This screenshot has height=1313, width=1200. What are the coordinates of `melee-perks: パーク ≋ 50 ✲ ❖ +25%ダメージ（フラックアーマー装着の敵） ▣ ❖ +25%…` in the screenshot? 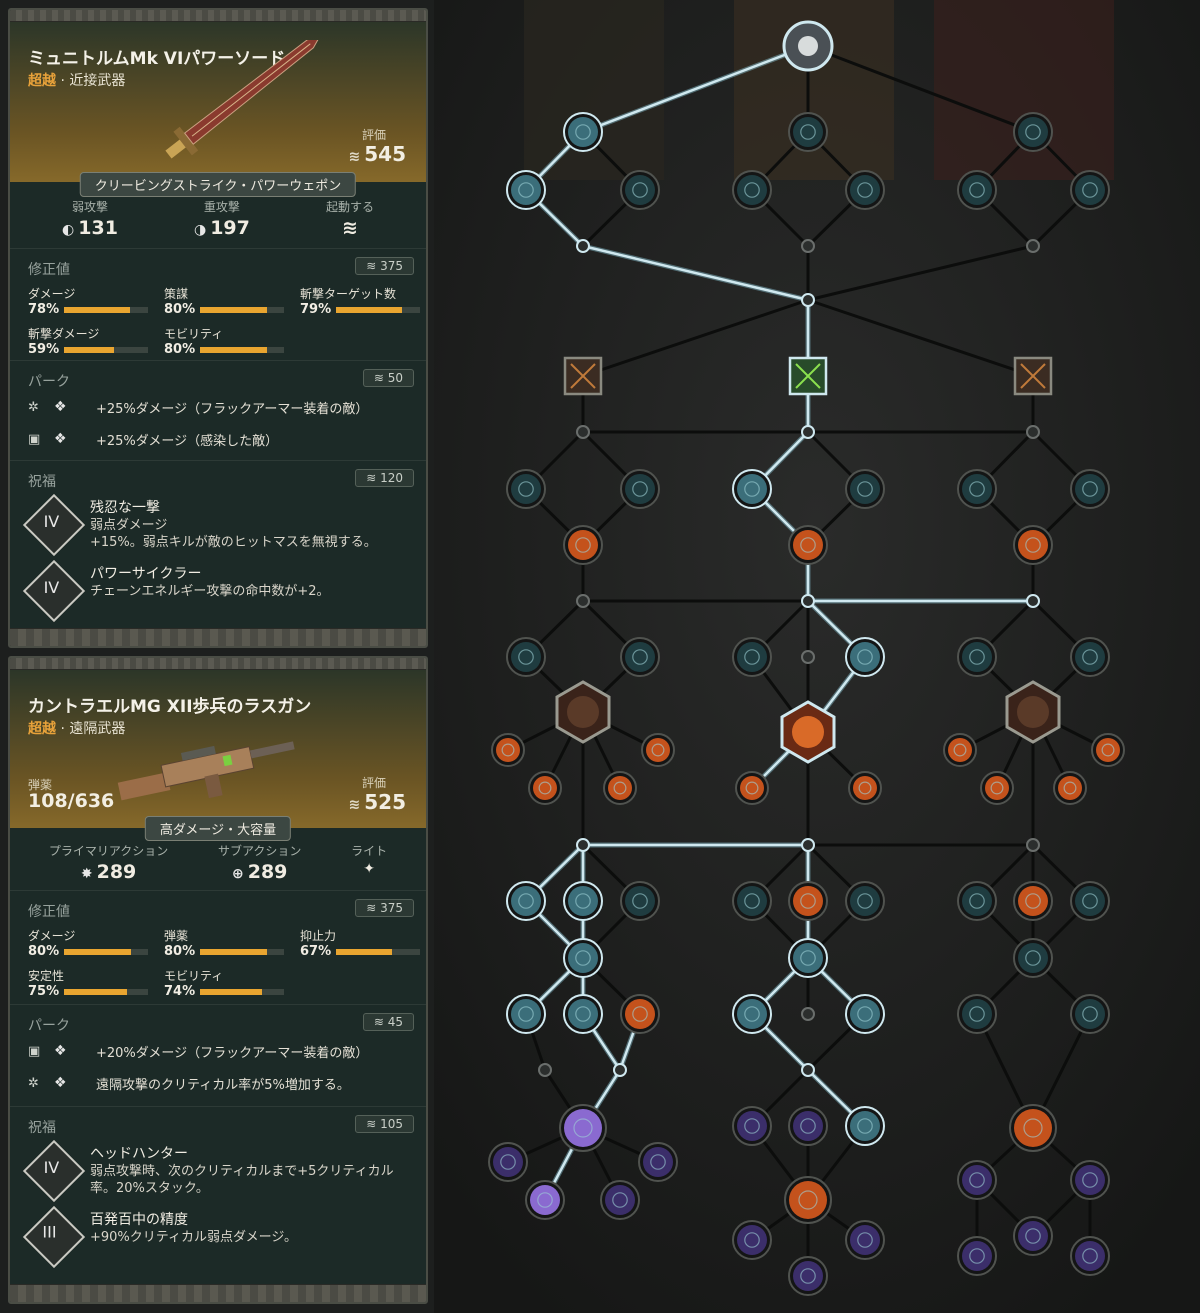 It's located at (218, 410).